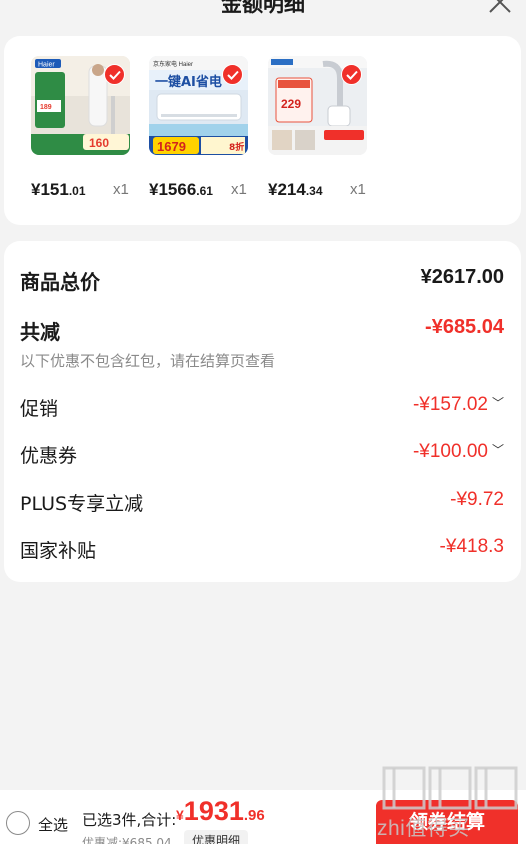  Describe the element at coordinates (262, 456) in the screenshot. I see `coupon-row: 优惠券 -¥100.00 ﹀` at that location.